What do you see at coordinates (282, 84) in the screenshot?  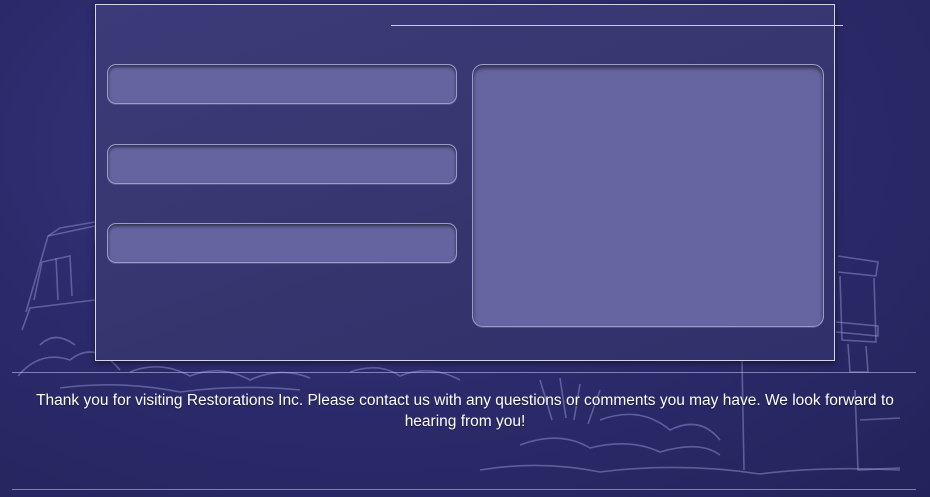 I see `name-field` at bounding box center [282, 84].